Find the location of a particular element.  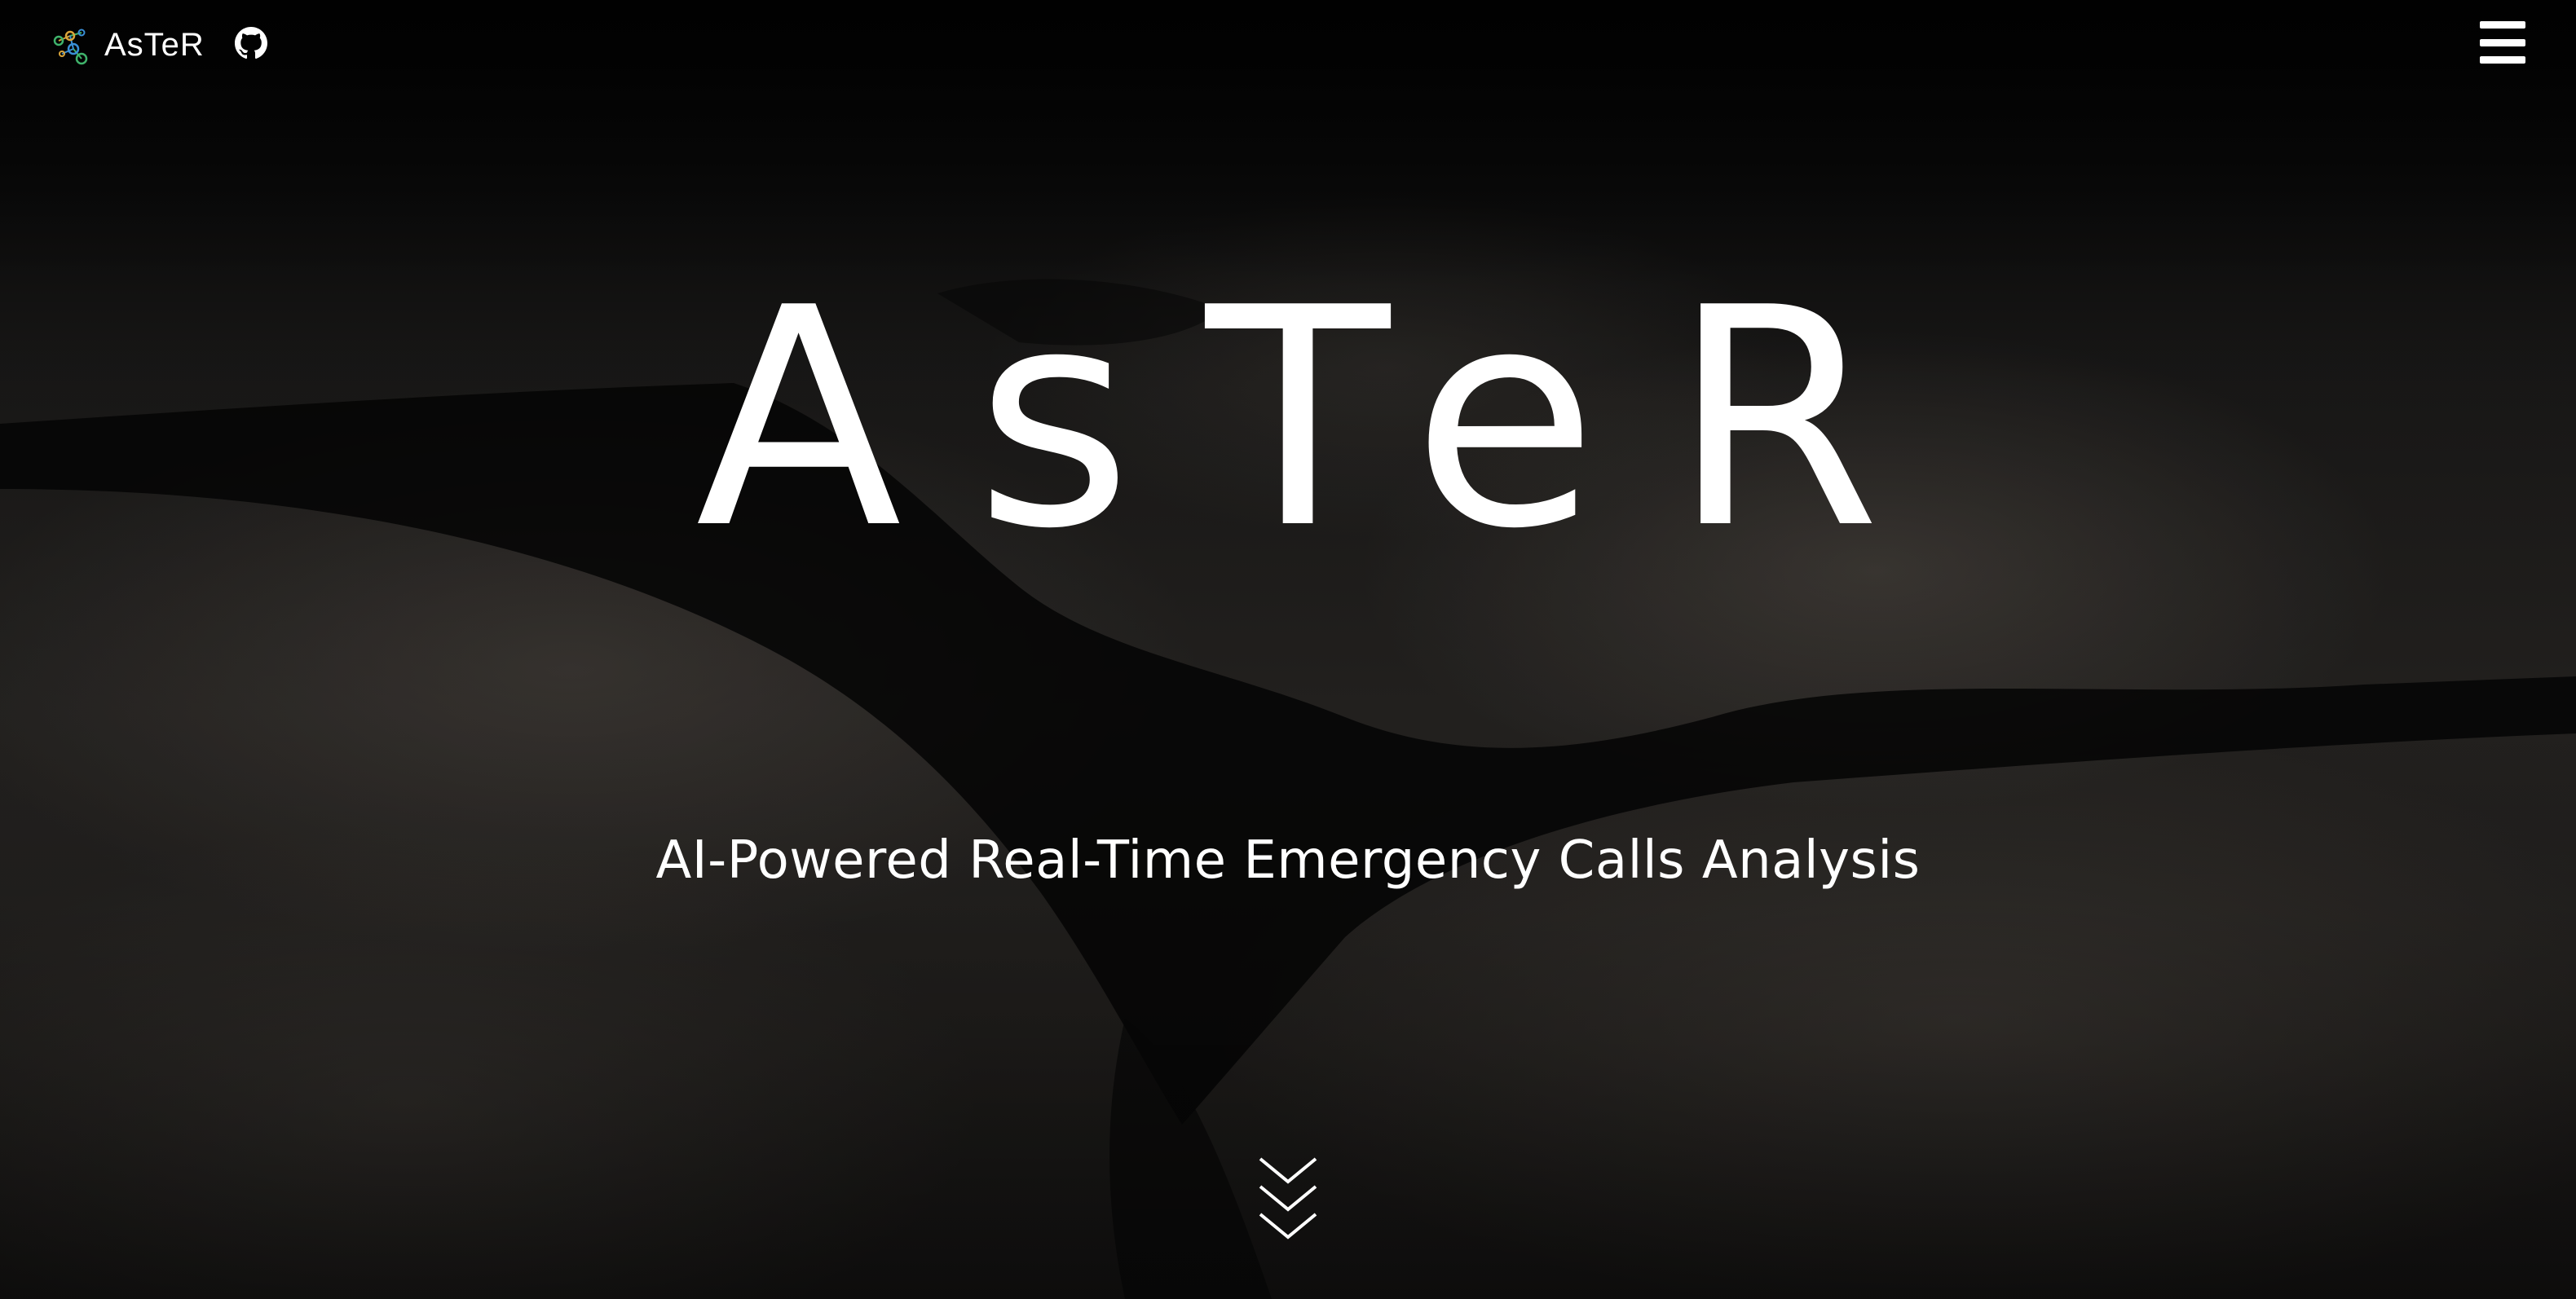

hero-title: AsTeR is located at coordinates (1324, 419).